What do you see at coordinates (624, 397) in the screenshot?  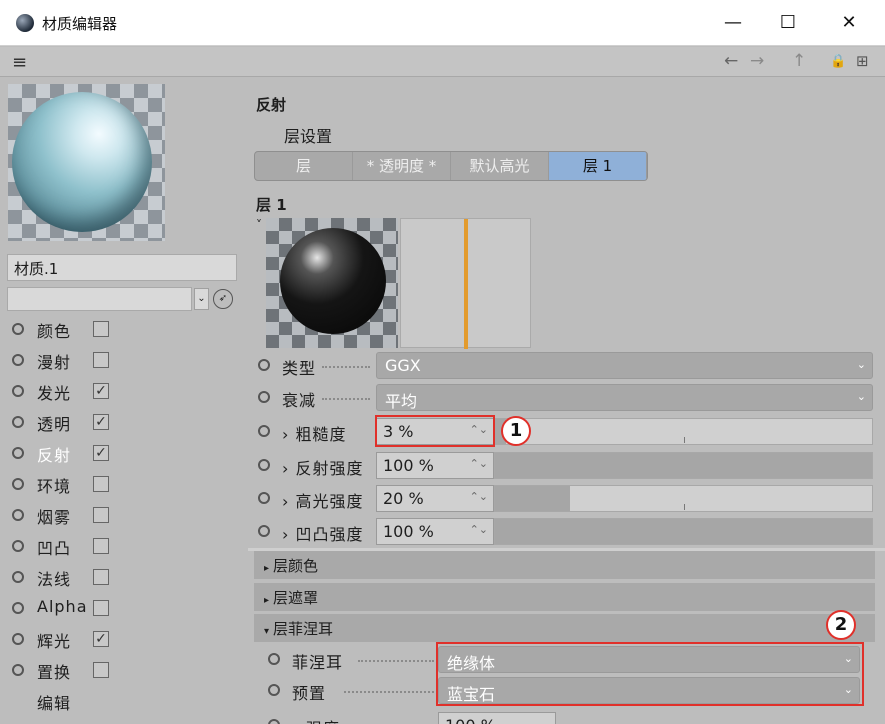 I see `attenuation-dropdown: 平均 ⌄` at bounding box center [624, 397].